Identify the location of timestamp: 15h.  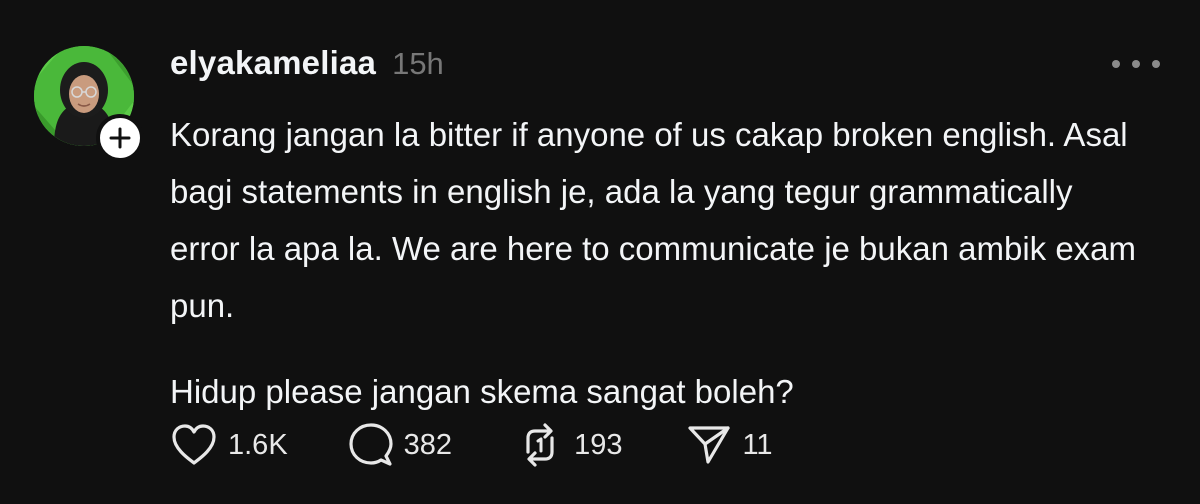
(418, 63).